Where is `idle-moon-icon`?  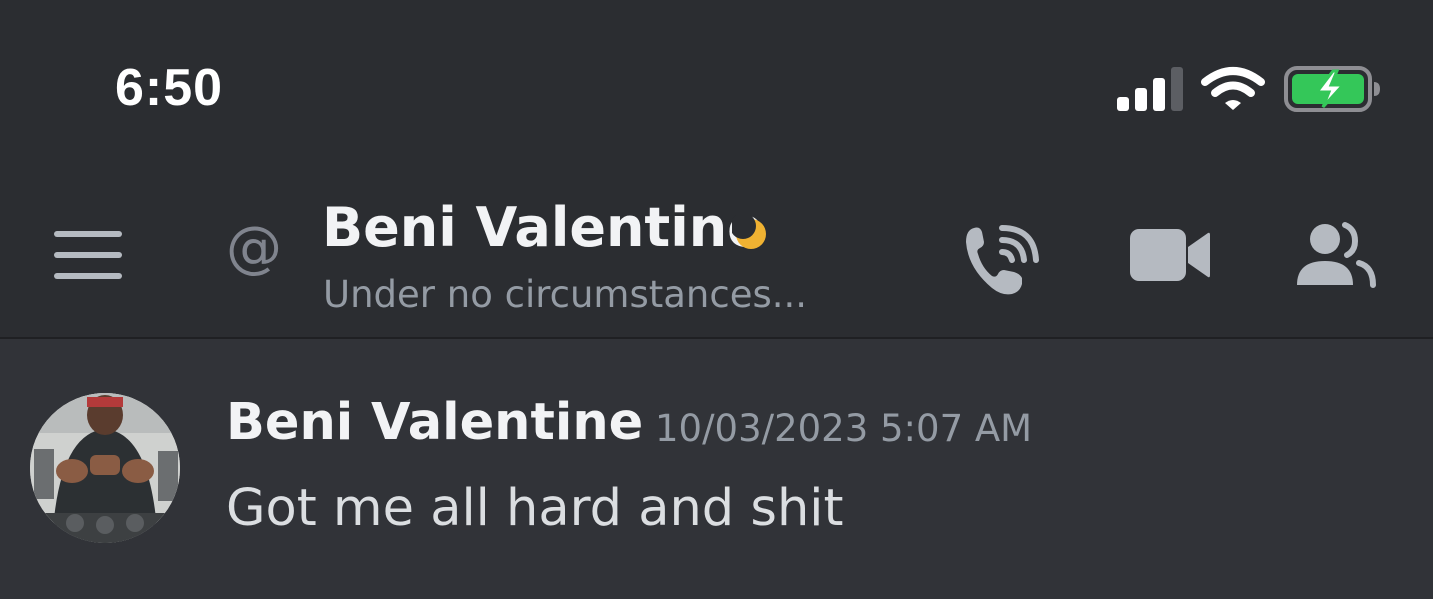 idle-moon-icon is located at coordinates (749, 232).